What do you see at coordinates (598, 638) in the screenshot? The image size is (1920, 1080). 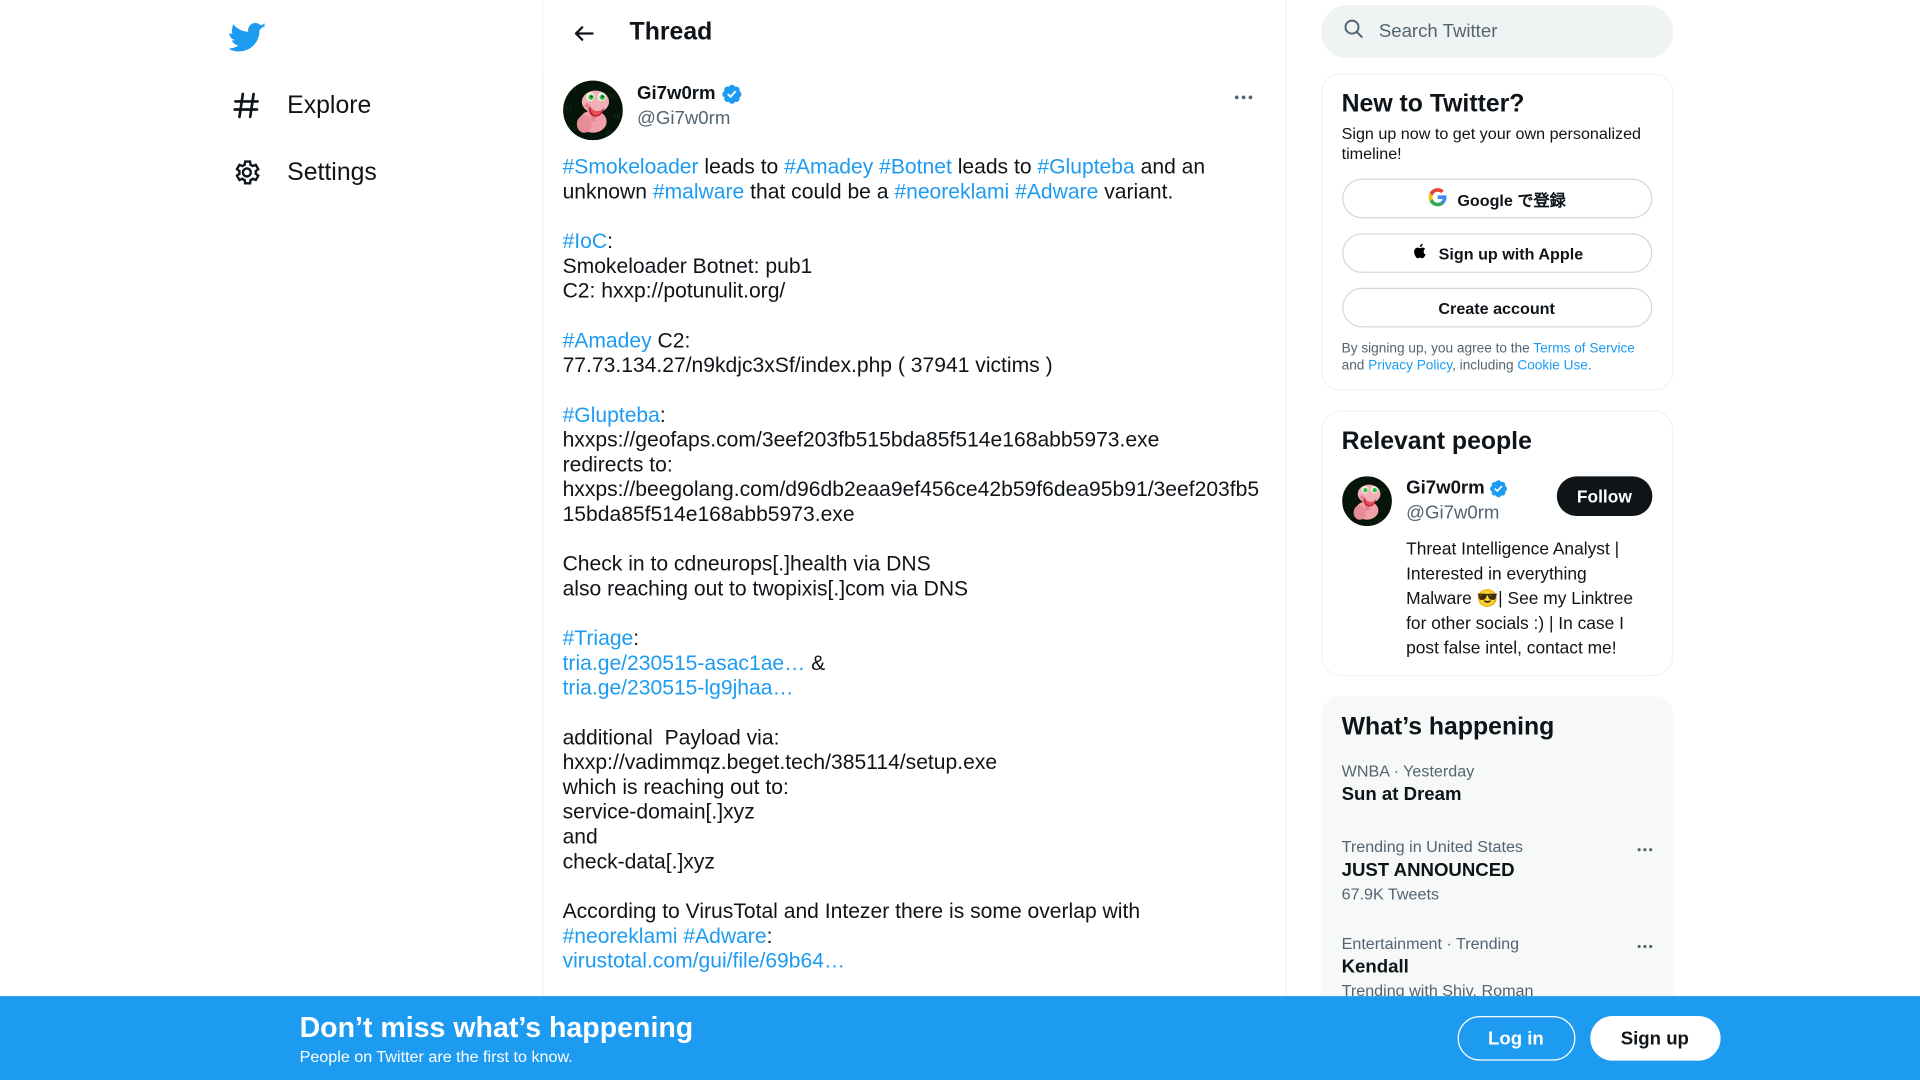 I see `hashtag-link: #Triage` at bounding box center [598, 638].